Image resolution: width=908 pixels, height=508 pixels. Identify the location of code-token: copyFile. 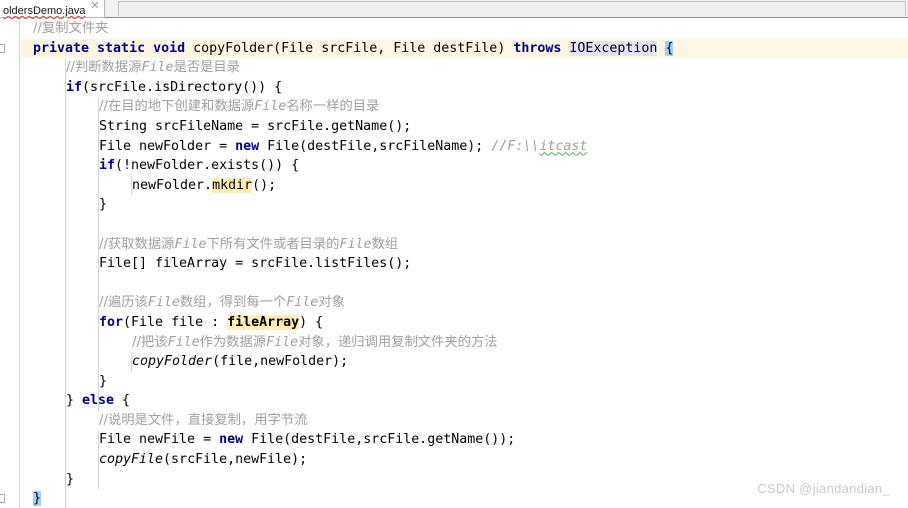
(131, 460).